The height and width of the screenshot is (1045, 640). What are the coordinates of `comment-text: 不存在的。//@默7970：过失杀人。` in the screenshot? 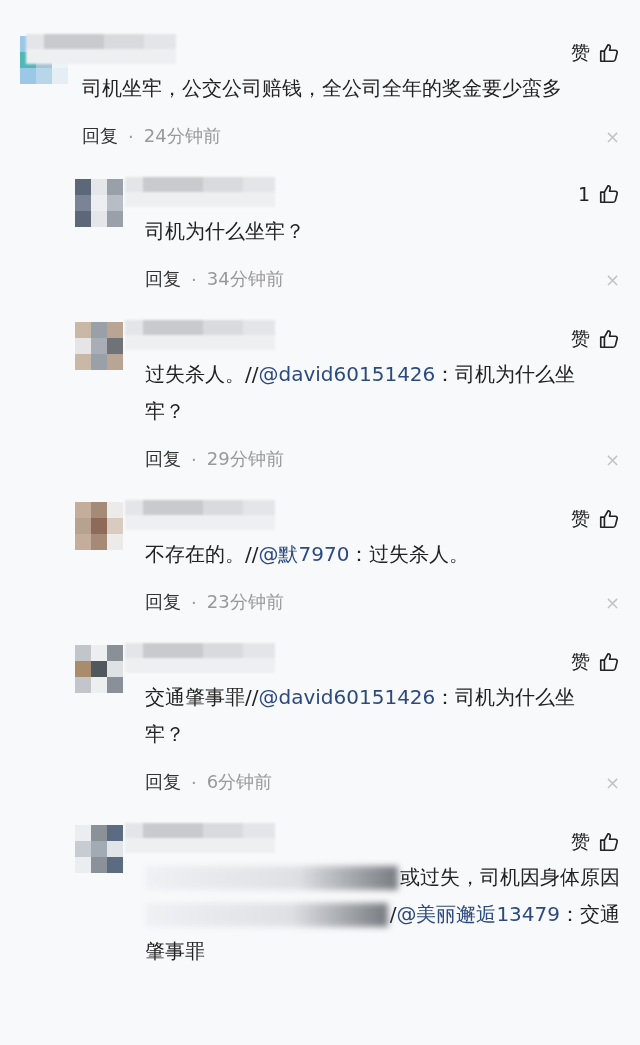 It's located at (308, 554).